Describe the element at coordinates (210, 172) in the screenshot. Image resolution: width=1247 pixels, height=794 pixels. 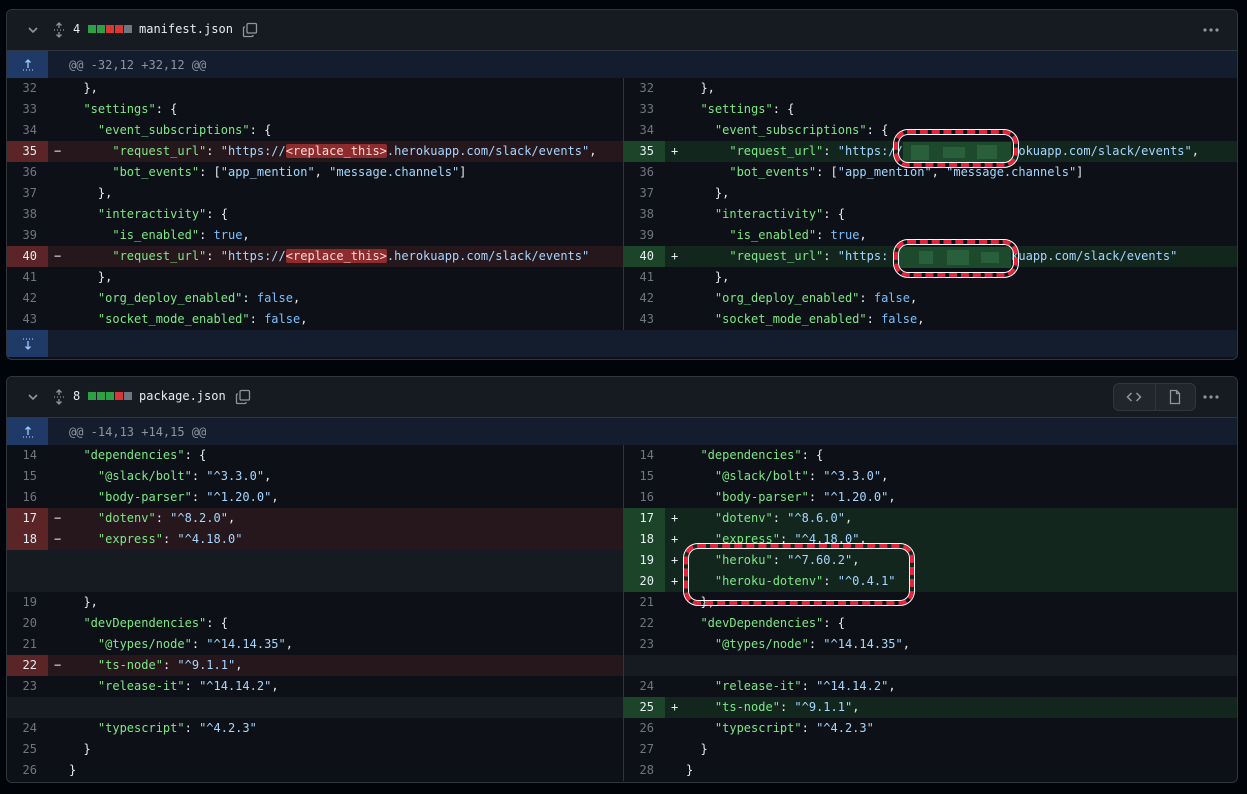
I see `code-token: : [` at that location.